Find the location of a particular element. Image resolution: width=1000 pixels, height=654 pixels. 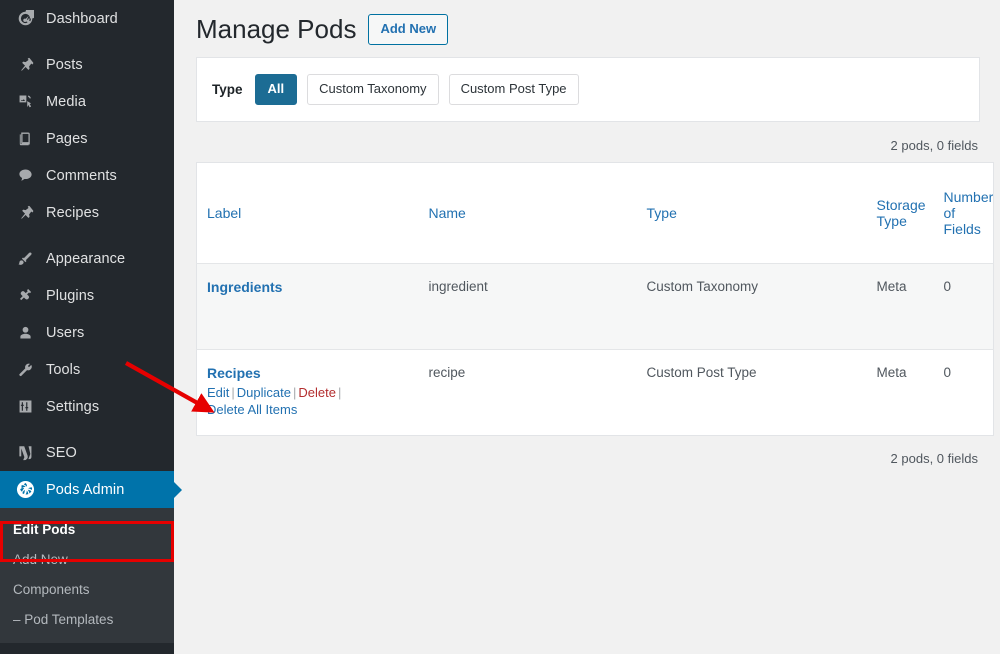

type-filter-all: All is located at coordinates (276, 90).